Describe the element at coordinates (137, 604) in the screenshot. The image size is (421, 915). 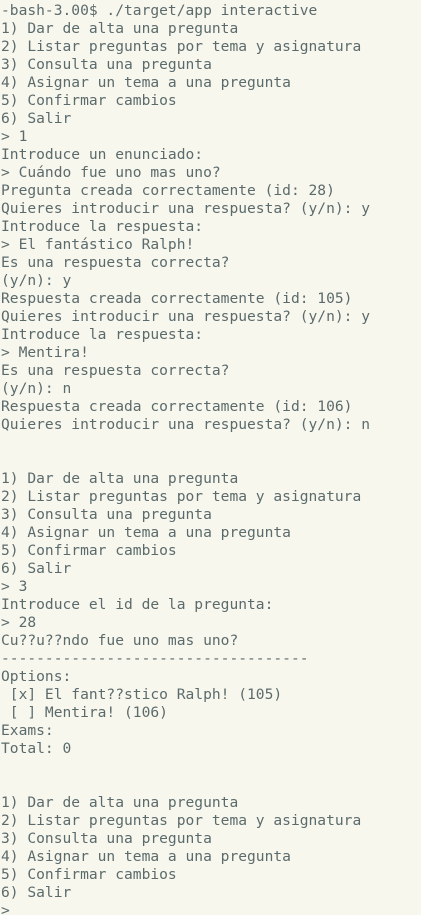
I see `terminal-line: Introduce el id de la pregunta:` at that location.